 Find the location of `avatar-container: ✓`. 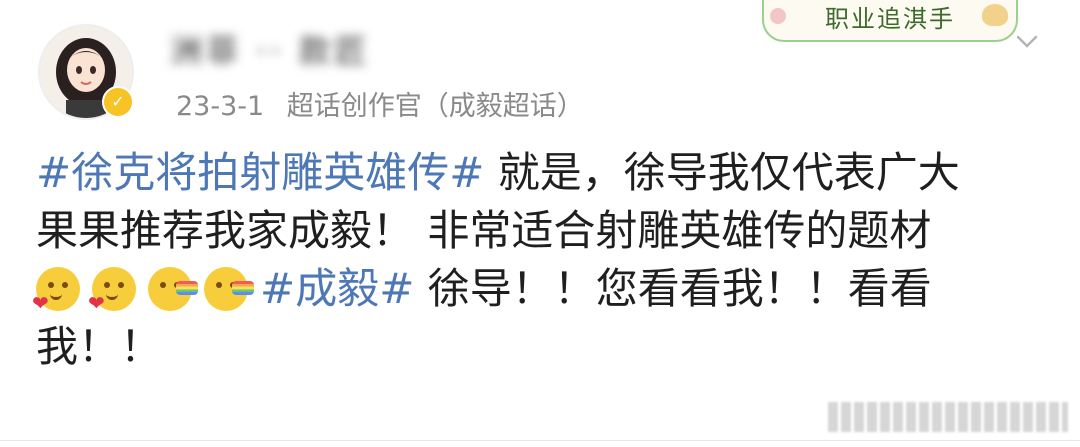

avatar-container: ✓ is located at coordinates (86, 72).